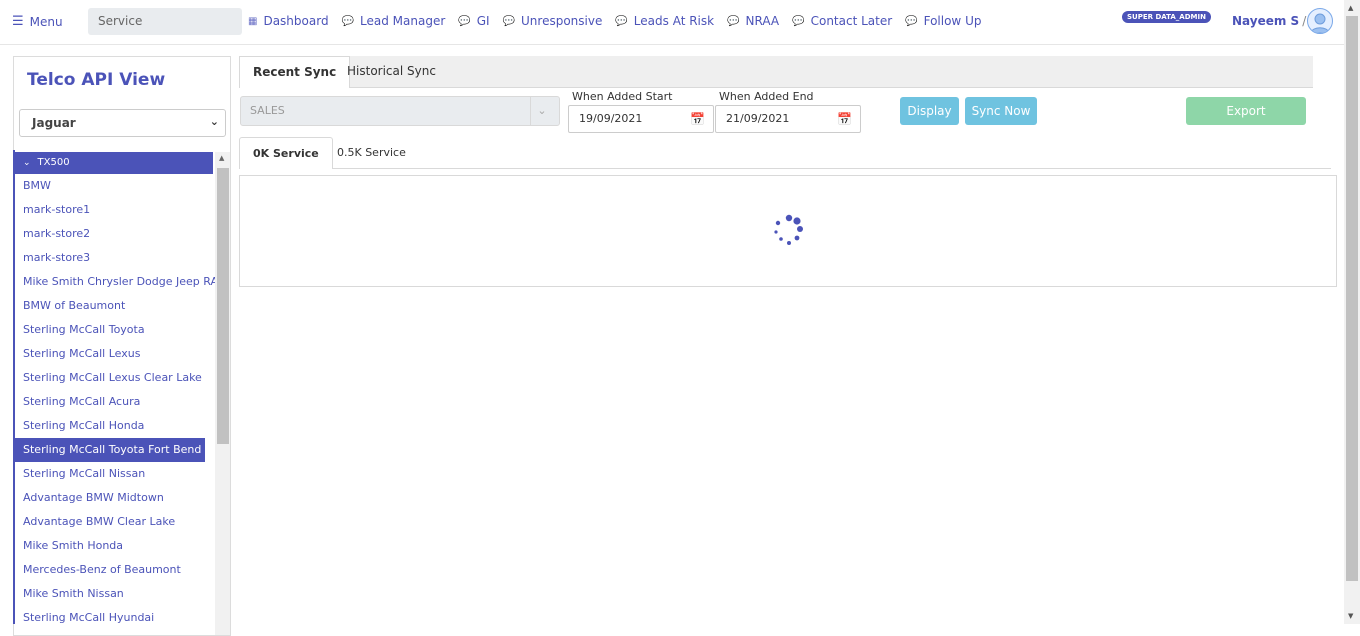 This screenshot has height=636, width=1360. What do you see at coordinates (929, 111) in the screenshot?
I see `display-button: Display` at bounding box center [929, 111].